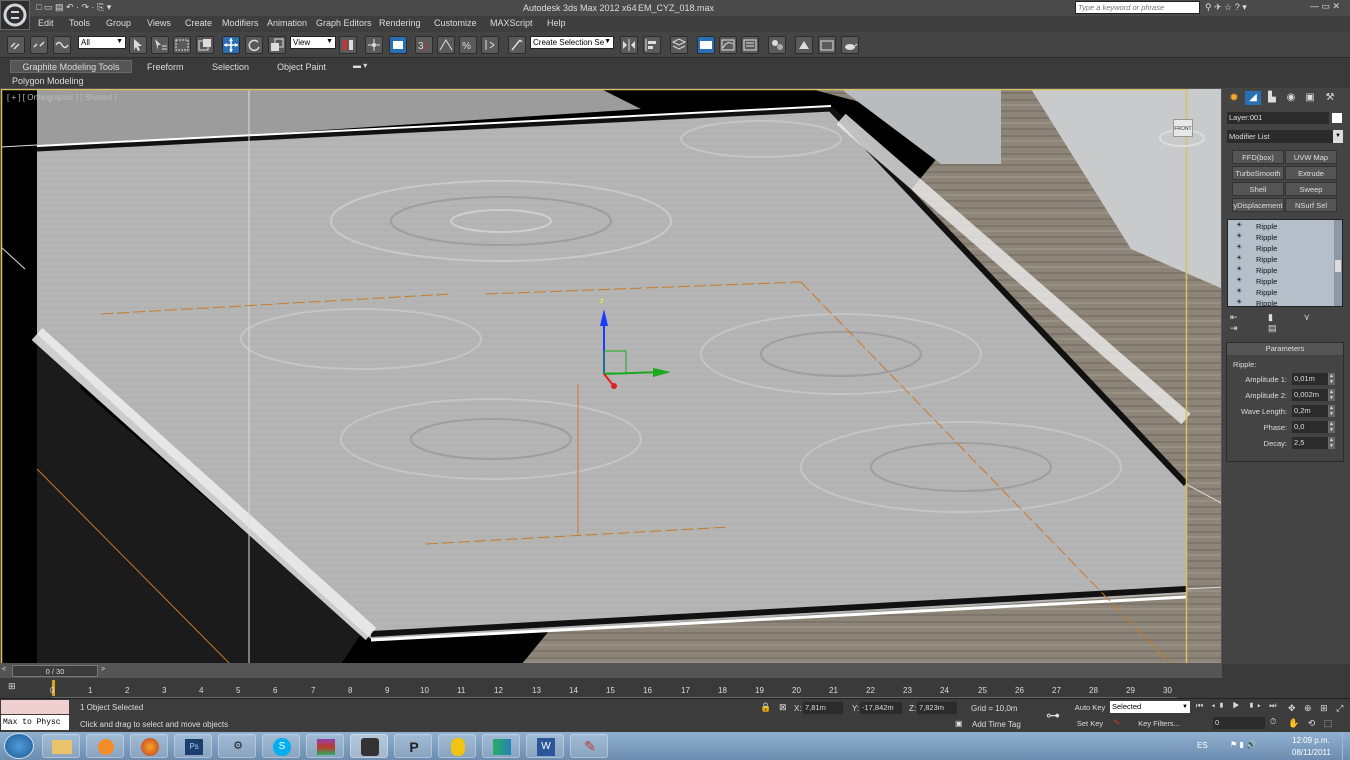  Describe the element at coordinates (457, 746) in the screenshot. I see `messenger-taskbar-icon` at that location.